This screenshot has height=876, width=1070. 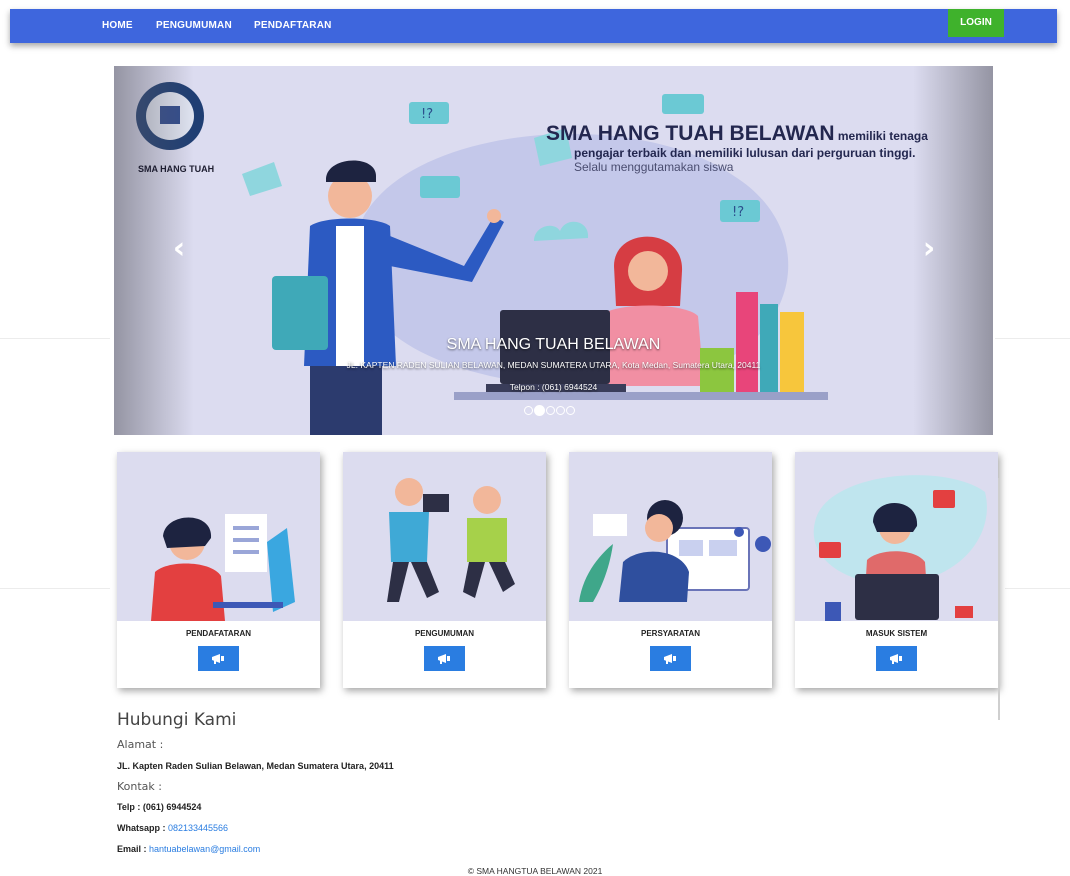 What do you see at coordinates (140, 744) in the screenshot?
I see `address-label: Alamat :` at bounding box center [140, 744].